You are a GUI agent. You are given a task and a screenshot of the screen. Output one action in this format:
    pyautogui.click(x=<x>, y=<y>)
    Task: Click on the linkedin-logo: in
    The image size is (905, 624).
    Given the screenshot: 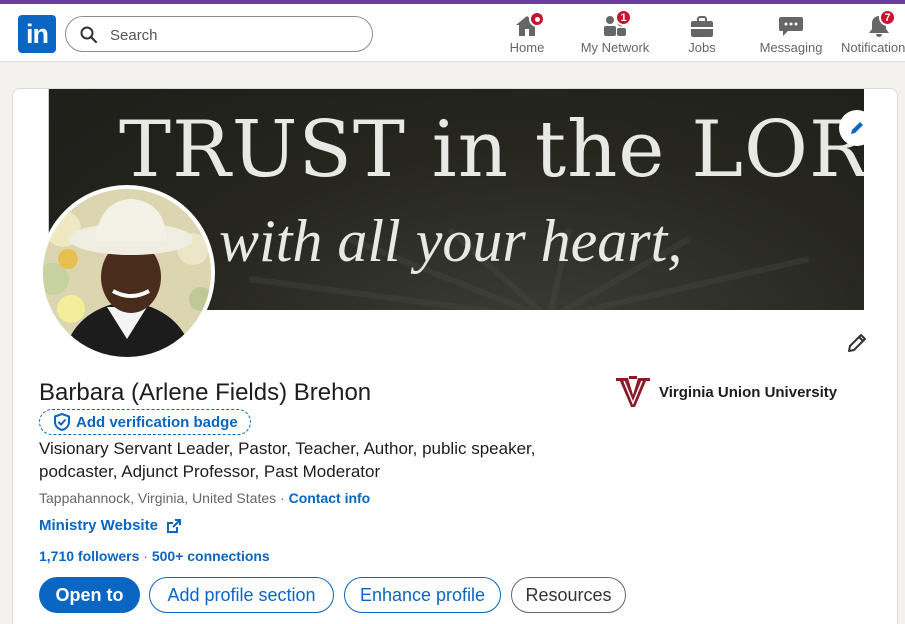 What is the action you would take?
    pyautogui.click(x=37, y=34)
    